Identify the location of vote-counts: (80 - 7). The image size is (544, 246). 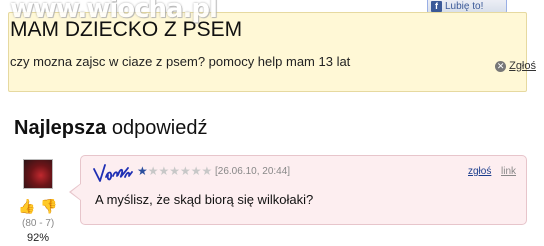
(38, 223).